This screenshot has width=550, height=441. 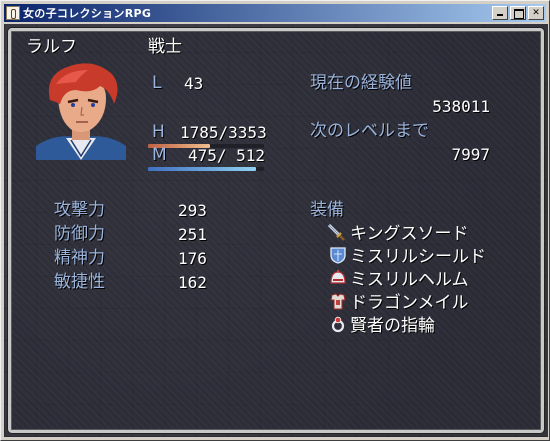 What do you see at coordinates (159, 155) in the screenshot?
I see `mp-label: M` at bounding box center [159, 155].